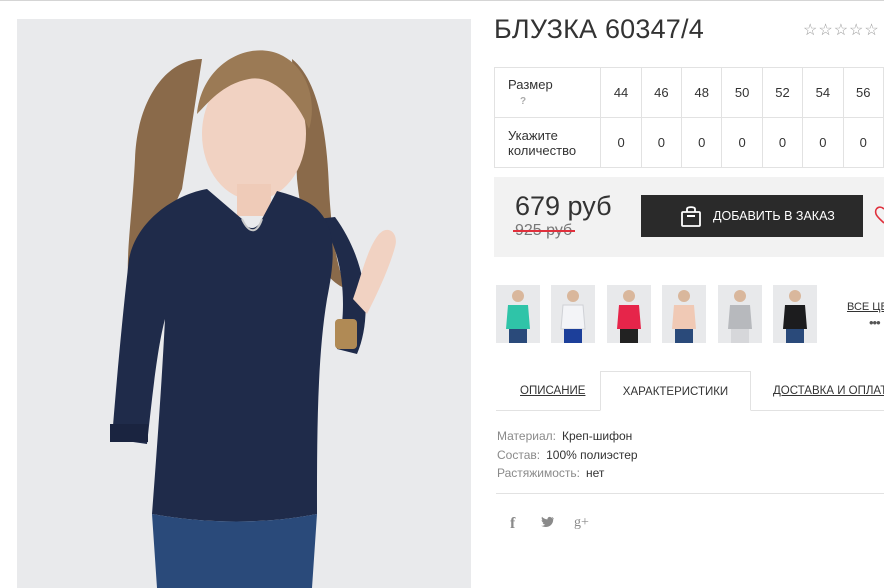 The height and width of the screenshot is (588, 884). I want to click on add-to-order-button: ДОБАВИТЬ В ЗАКАЗ, so click(752, 216).